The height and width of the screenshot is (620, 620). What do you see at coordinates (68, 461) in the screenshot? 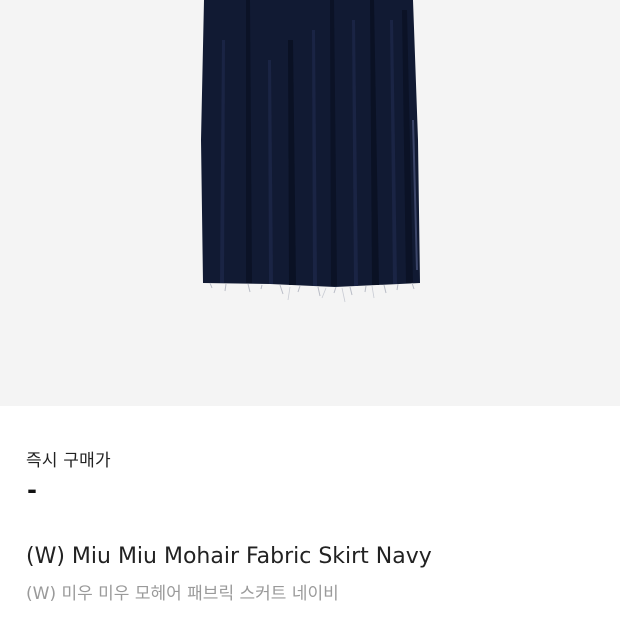
I see `instant-purchase-label: 즉시 구매가` at bounding box center [68, 461].